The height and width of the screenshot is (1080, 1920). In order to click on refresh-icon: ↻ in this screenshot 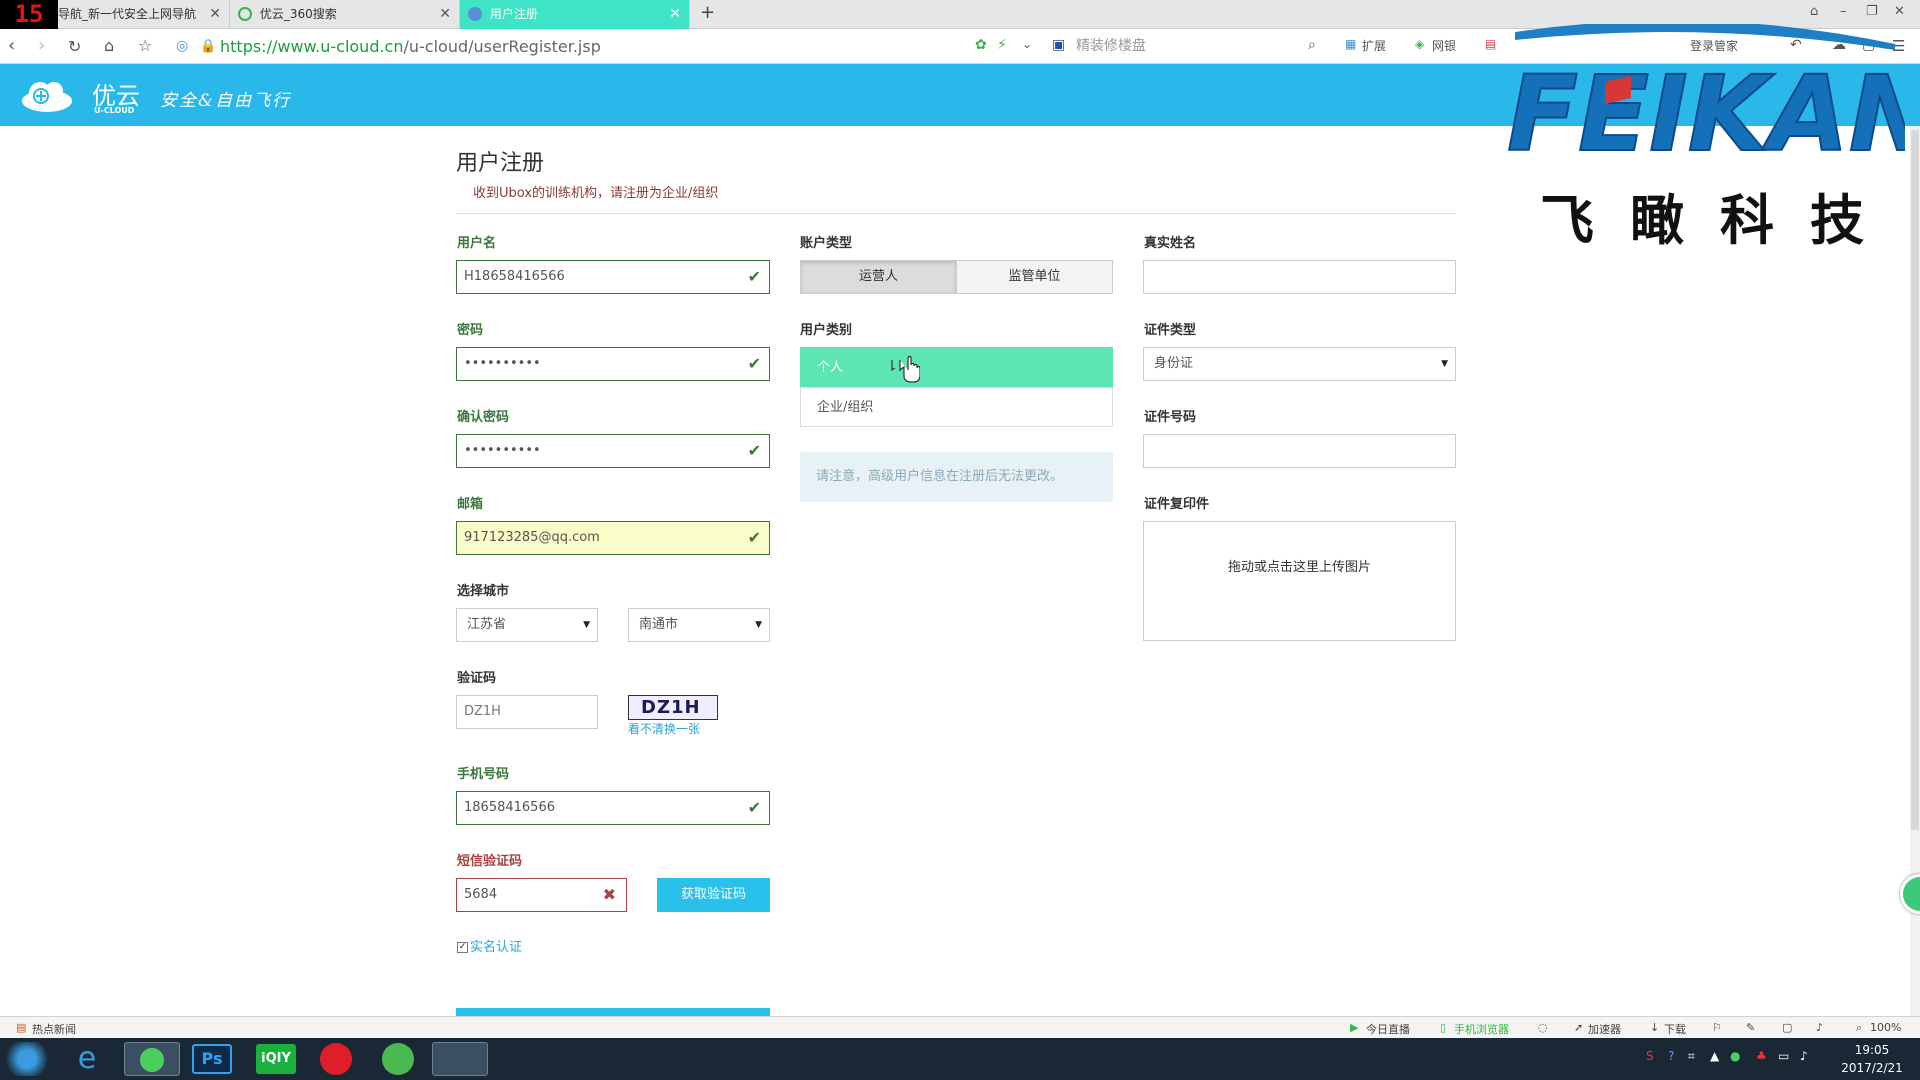, I will do `click(74, 46)`.